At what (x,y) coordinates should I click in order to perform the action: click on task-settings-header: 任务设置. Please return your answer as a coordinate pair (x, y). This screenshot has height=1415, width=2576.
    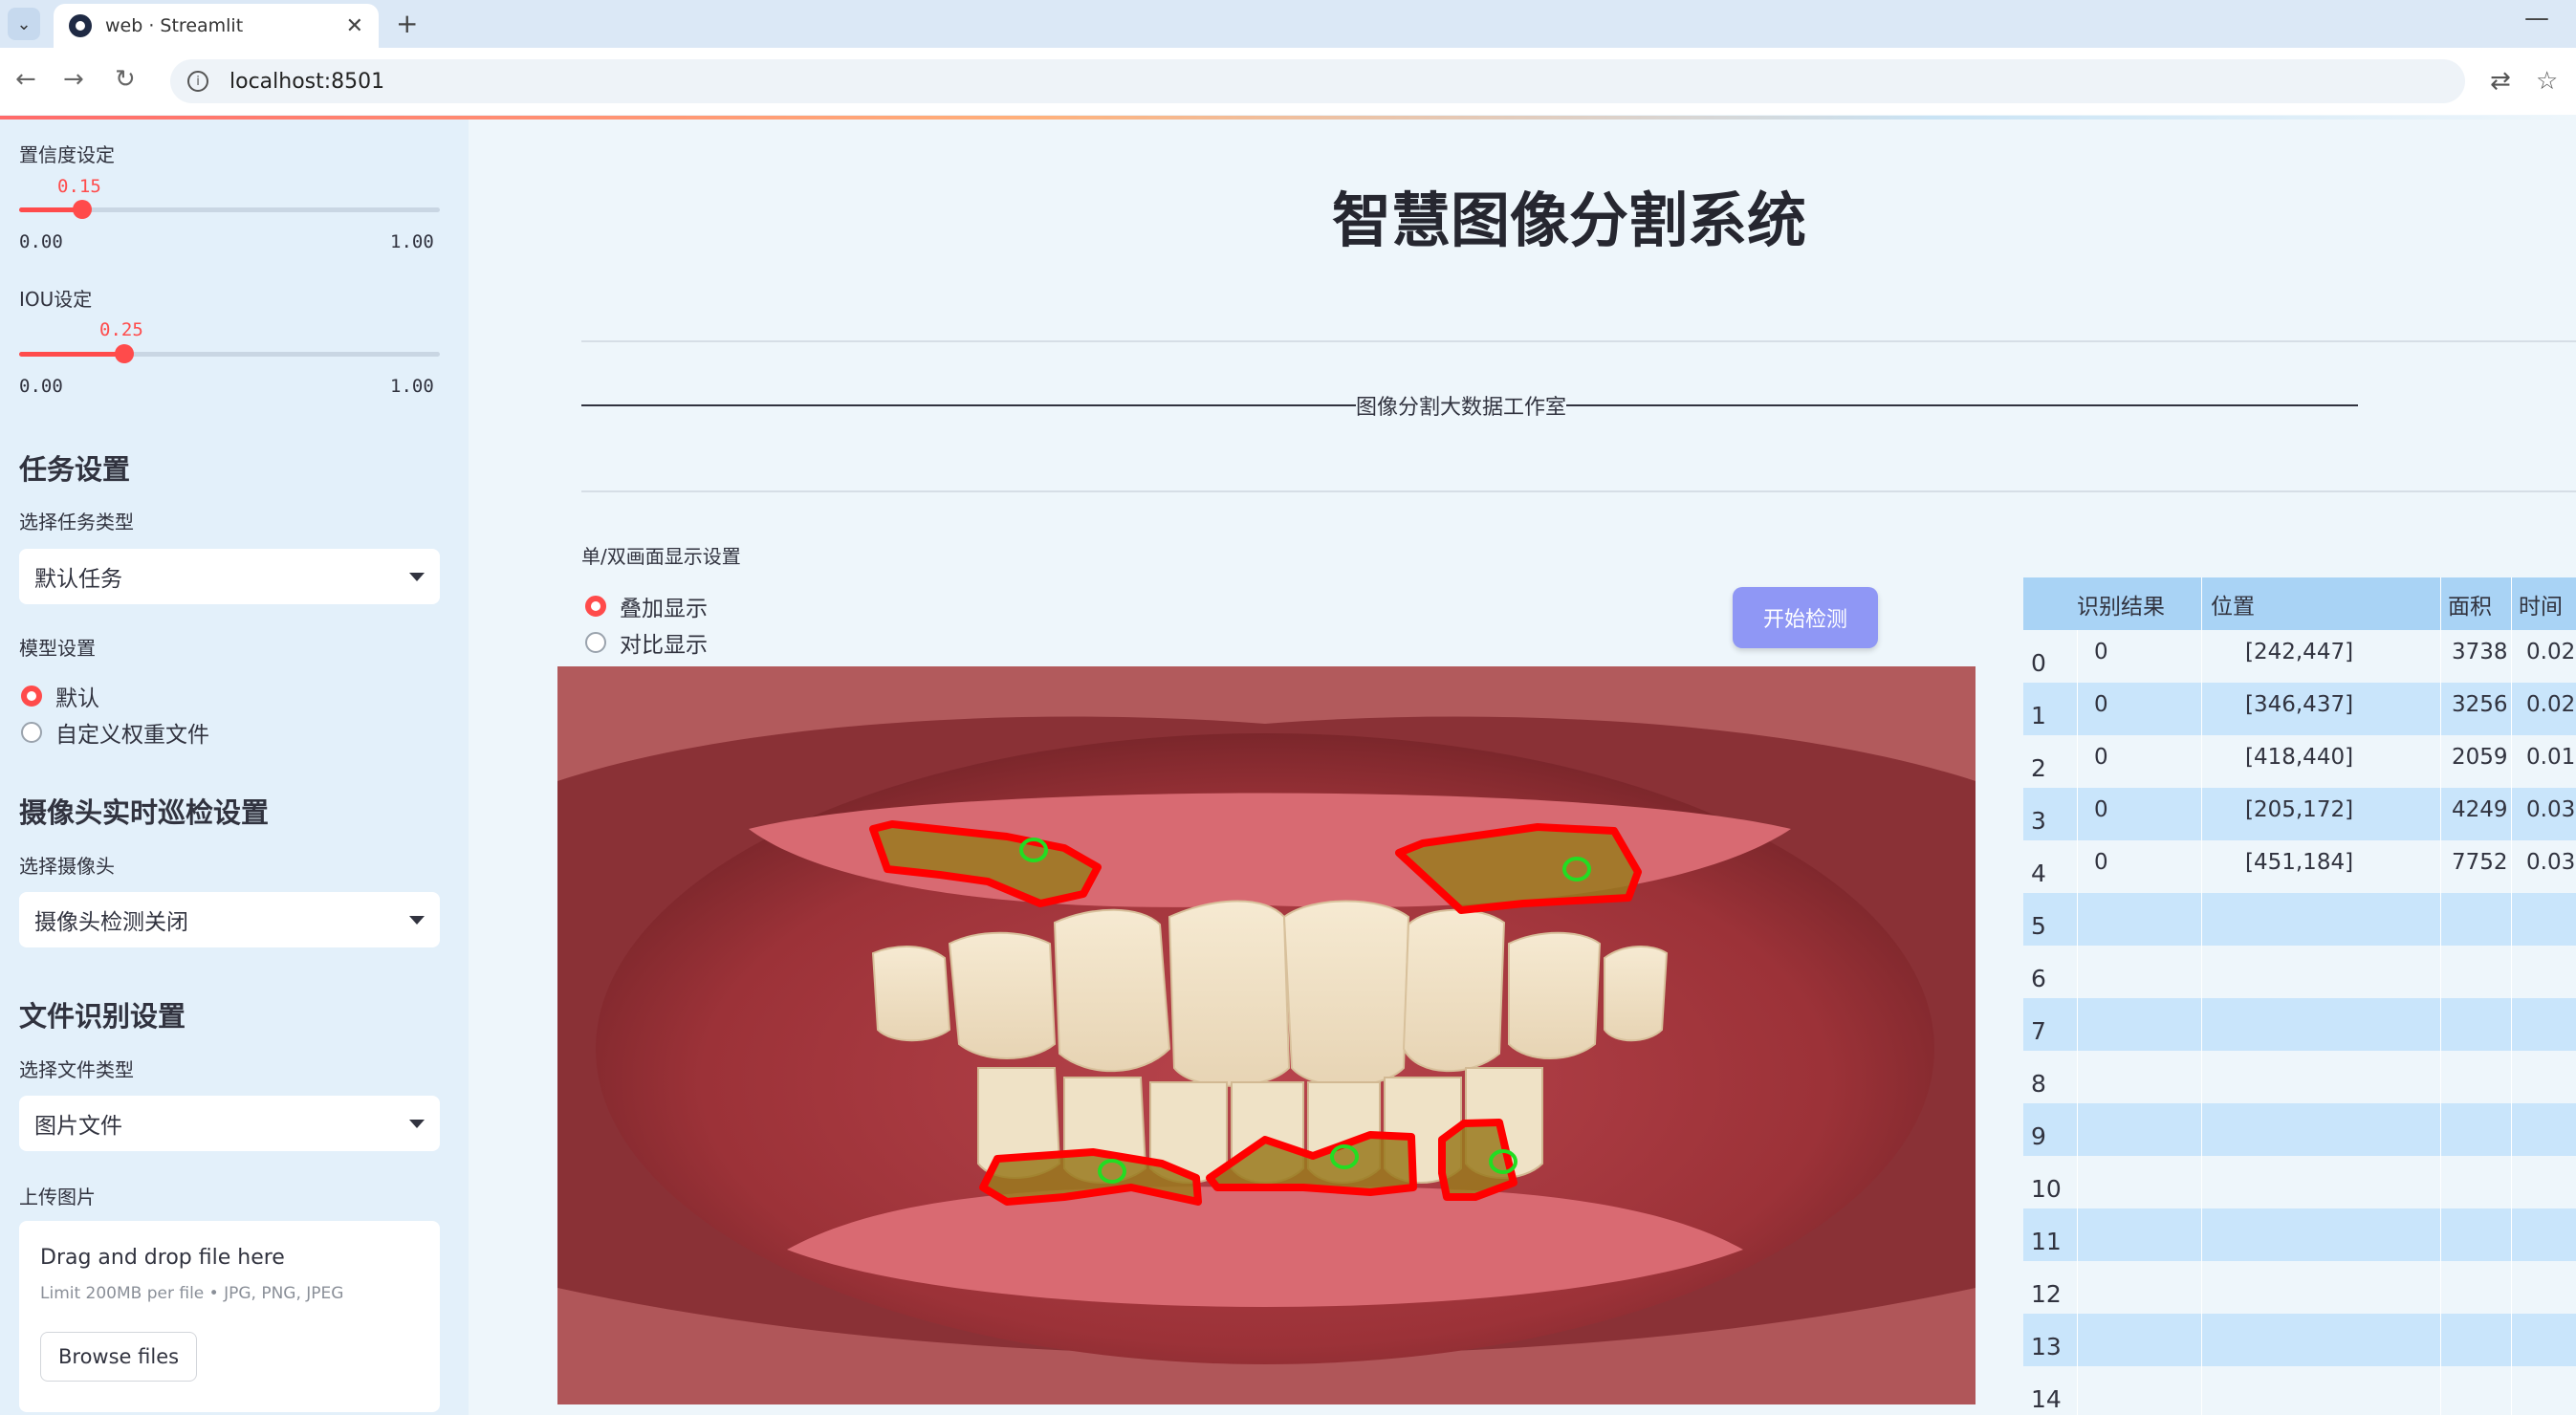
    Looking at the image, I should click on (75, 469).